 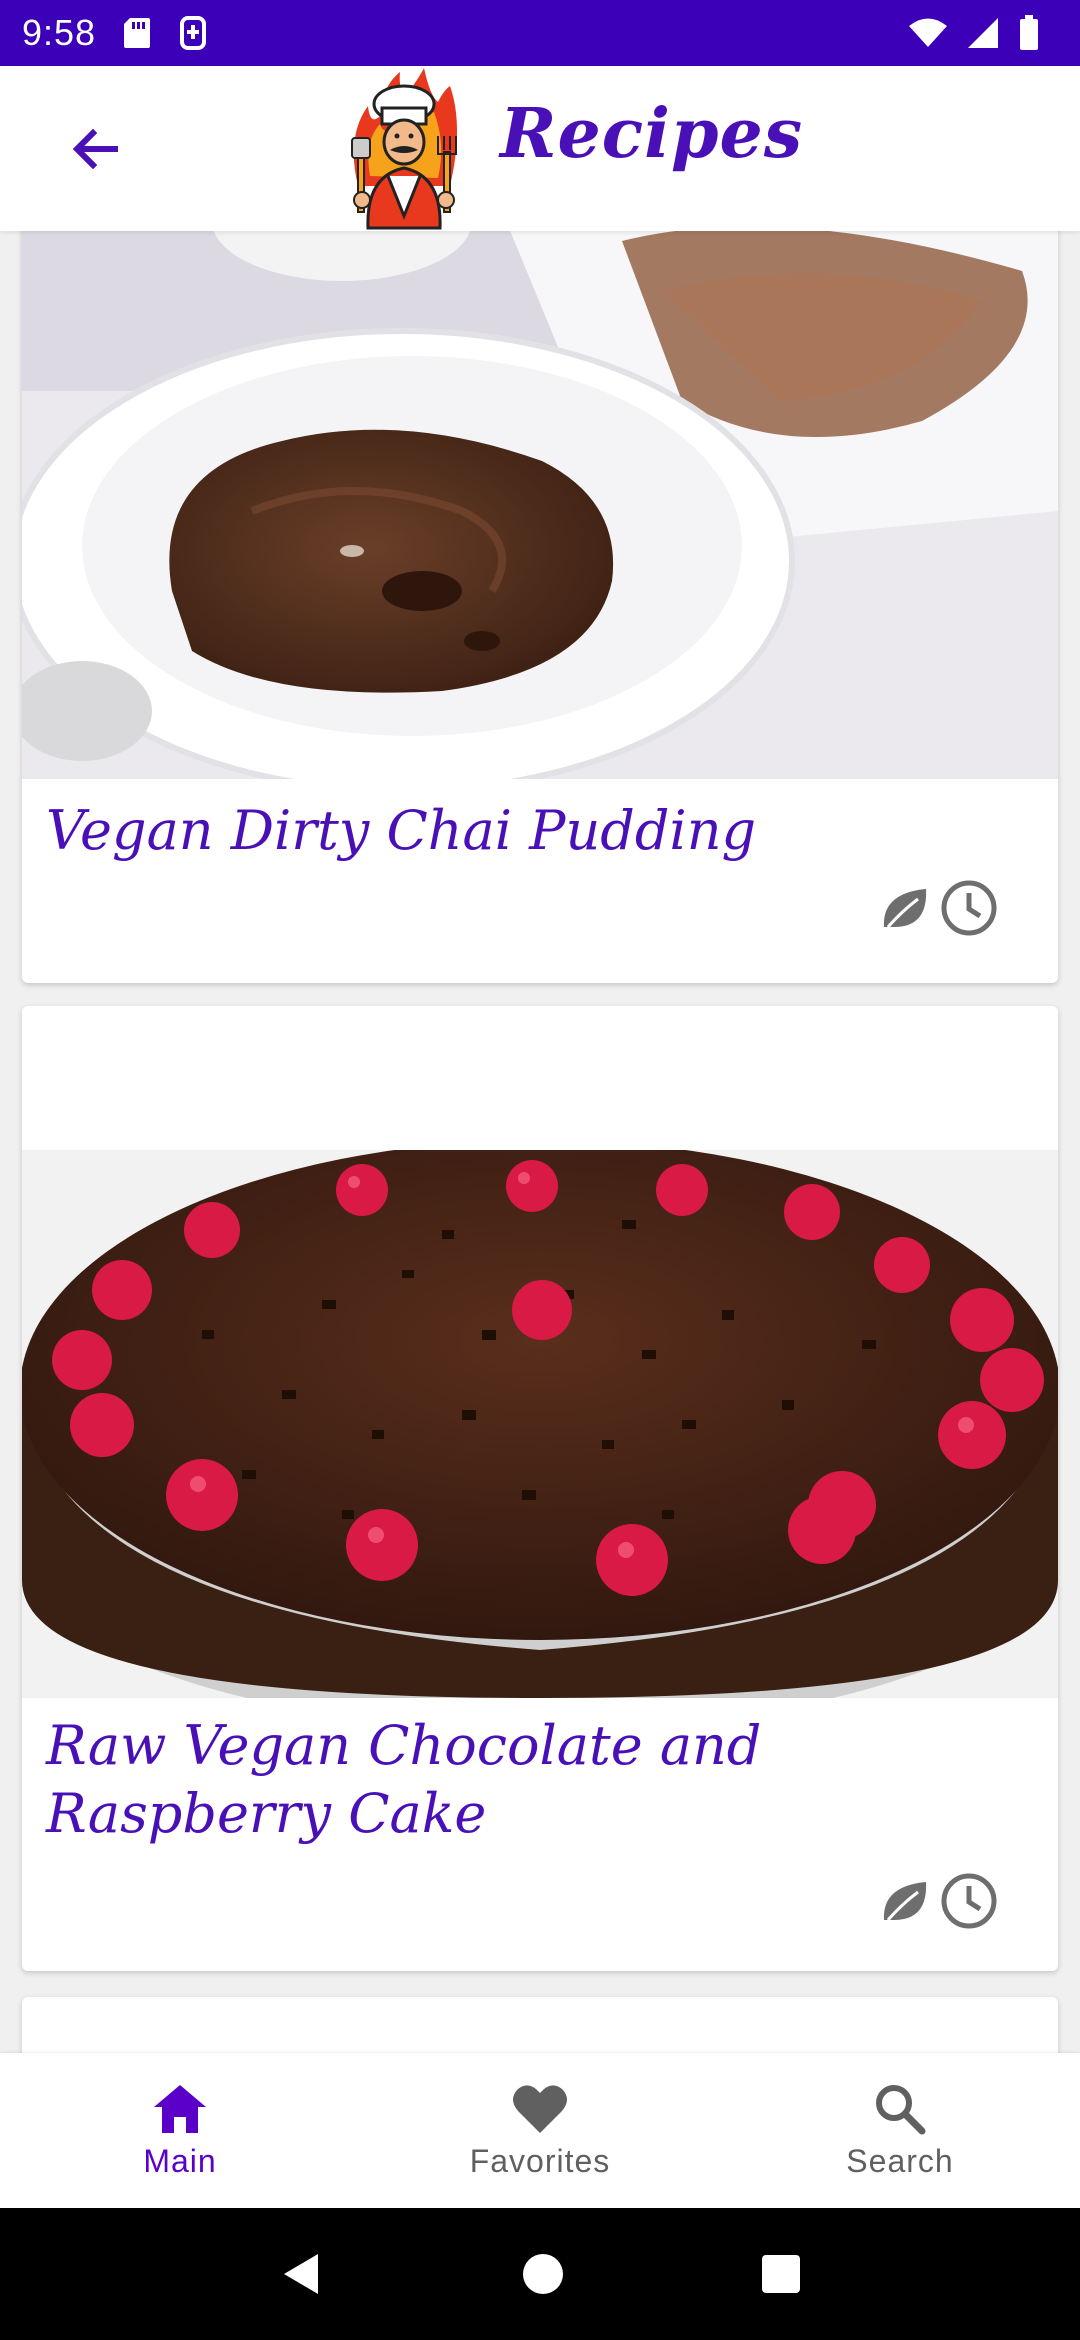 I want to click on nav-item-favorites: Favorites, so click(x=540, y=2130).